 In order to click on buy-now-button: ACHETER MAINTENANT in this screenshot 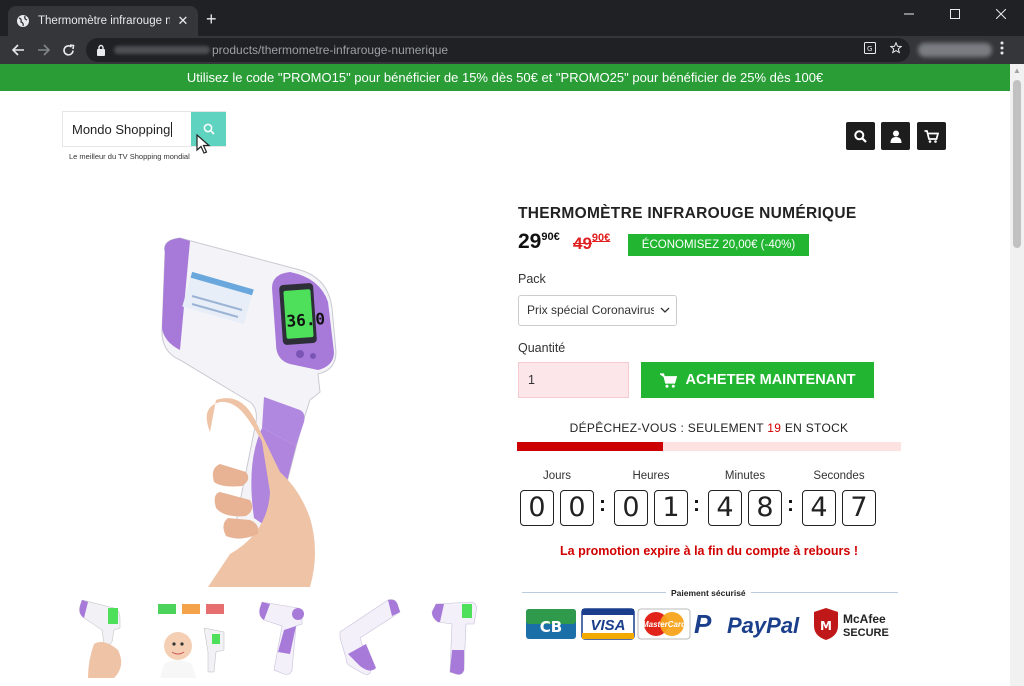, I will do `click(757, 380)`.